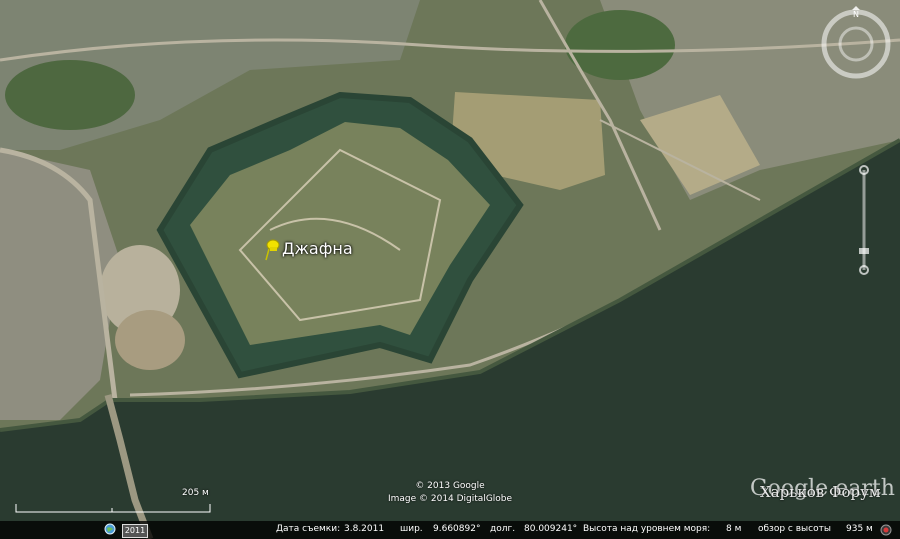  I want to click on image-date-value: 3.8.2011, so click(364, 529).